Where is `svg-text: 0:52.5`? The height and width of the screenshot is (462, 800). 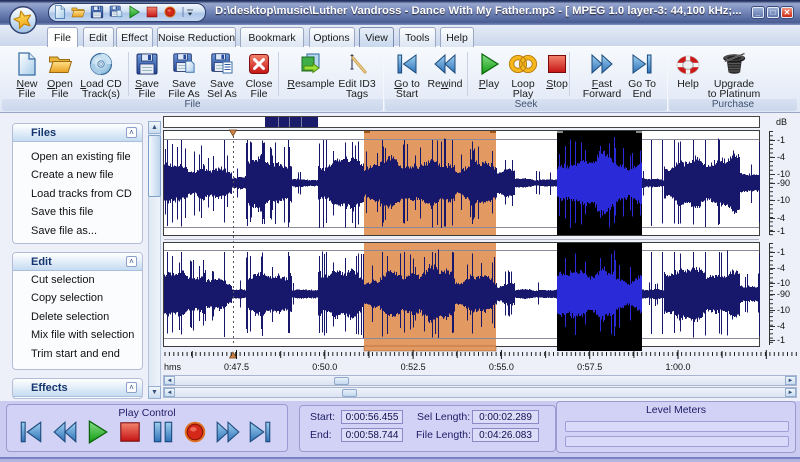
svg-text: 0:52.5 is located at coordinates (413, 367).